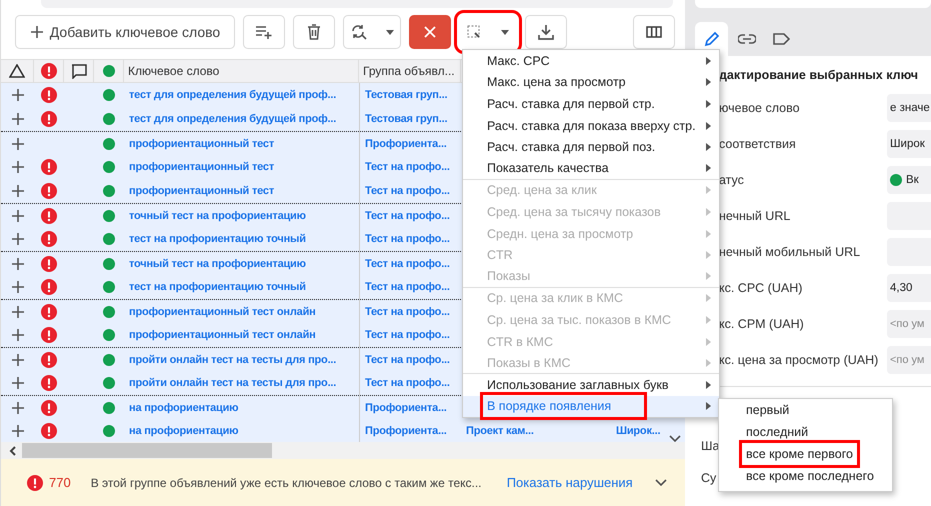 Image resolution: width=931 pixels, height=506 pixels. Describe the element at coordinates (799, 454) in the screenshot. I see `menu-item: все кроме первого` at that location.